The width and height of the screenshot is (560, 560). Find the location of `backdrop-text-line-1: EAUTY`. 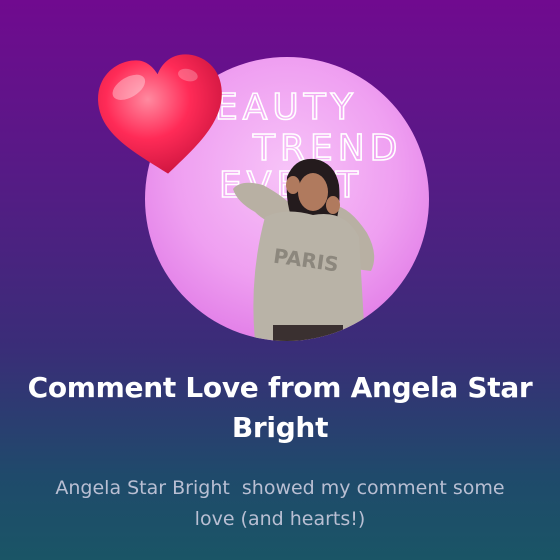

backdrop-text-line-1: EAUTY is located at coordinates (286, 107).